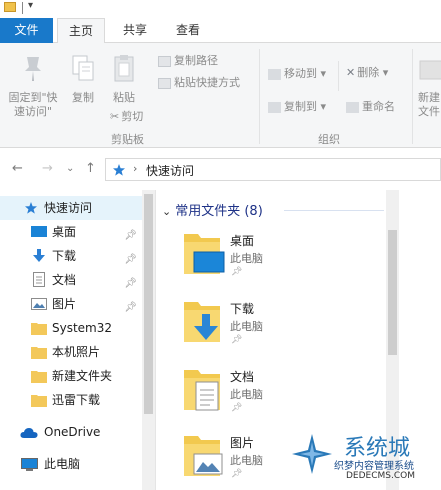  I want to click on folder-name: 图片, so click(242, 443).